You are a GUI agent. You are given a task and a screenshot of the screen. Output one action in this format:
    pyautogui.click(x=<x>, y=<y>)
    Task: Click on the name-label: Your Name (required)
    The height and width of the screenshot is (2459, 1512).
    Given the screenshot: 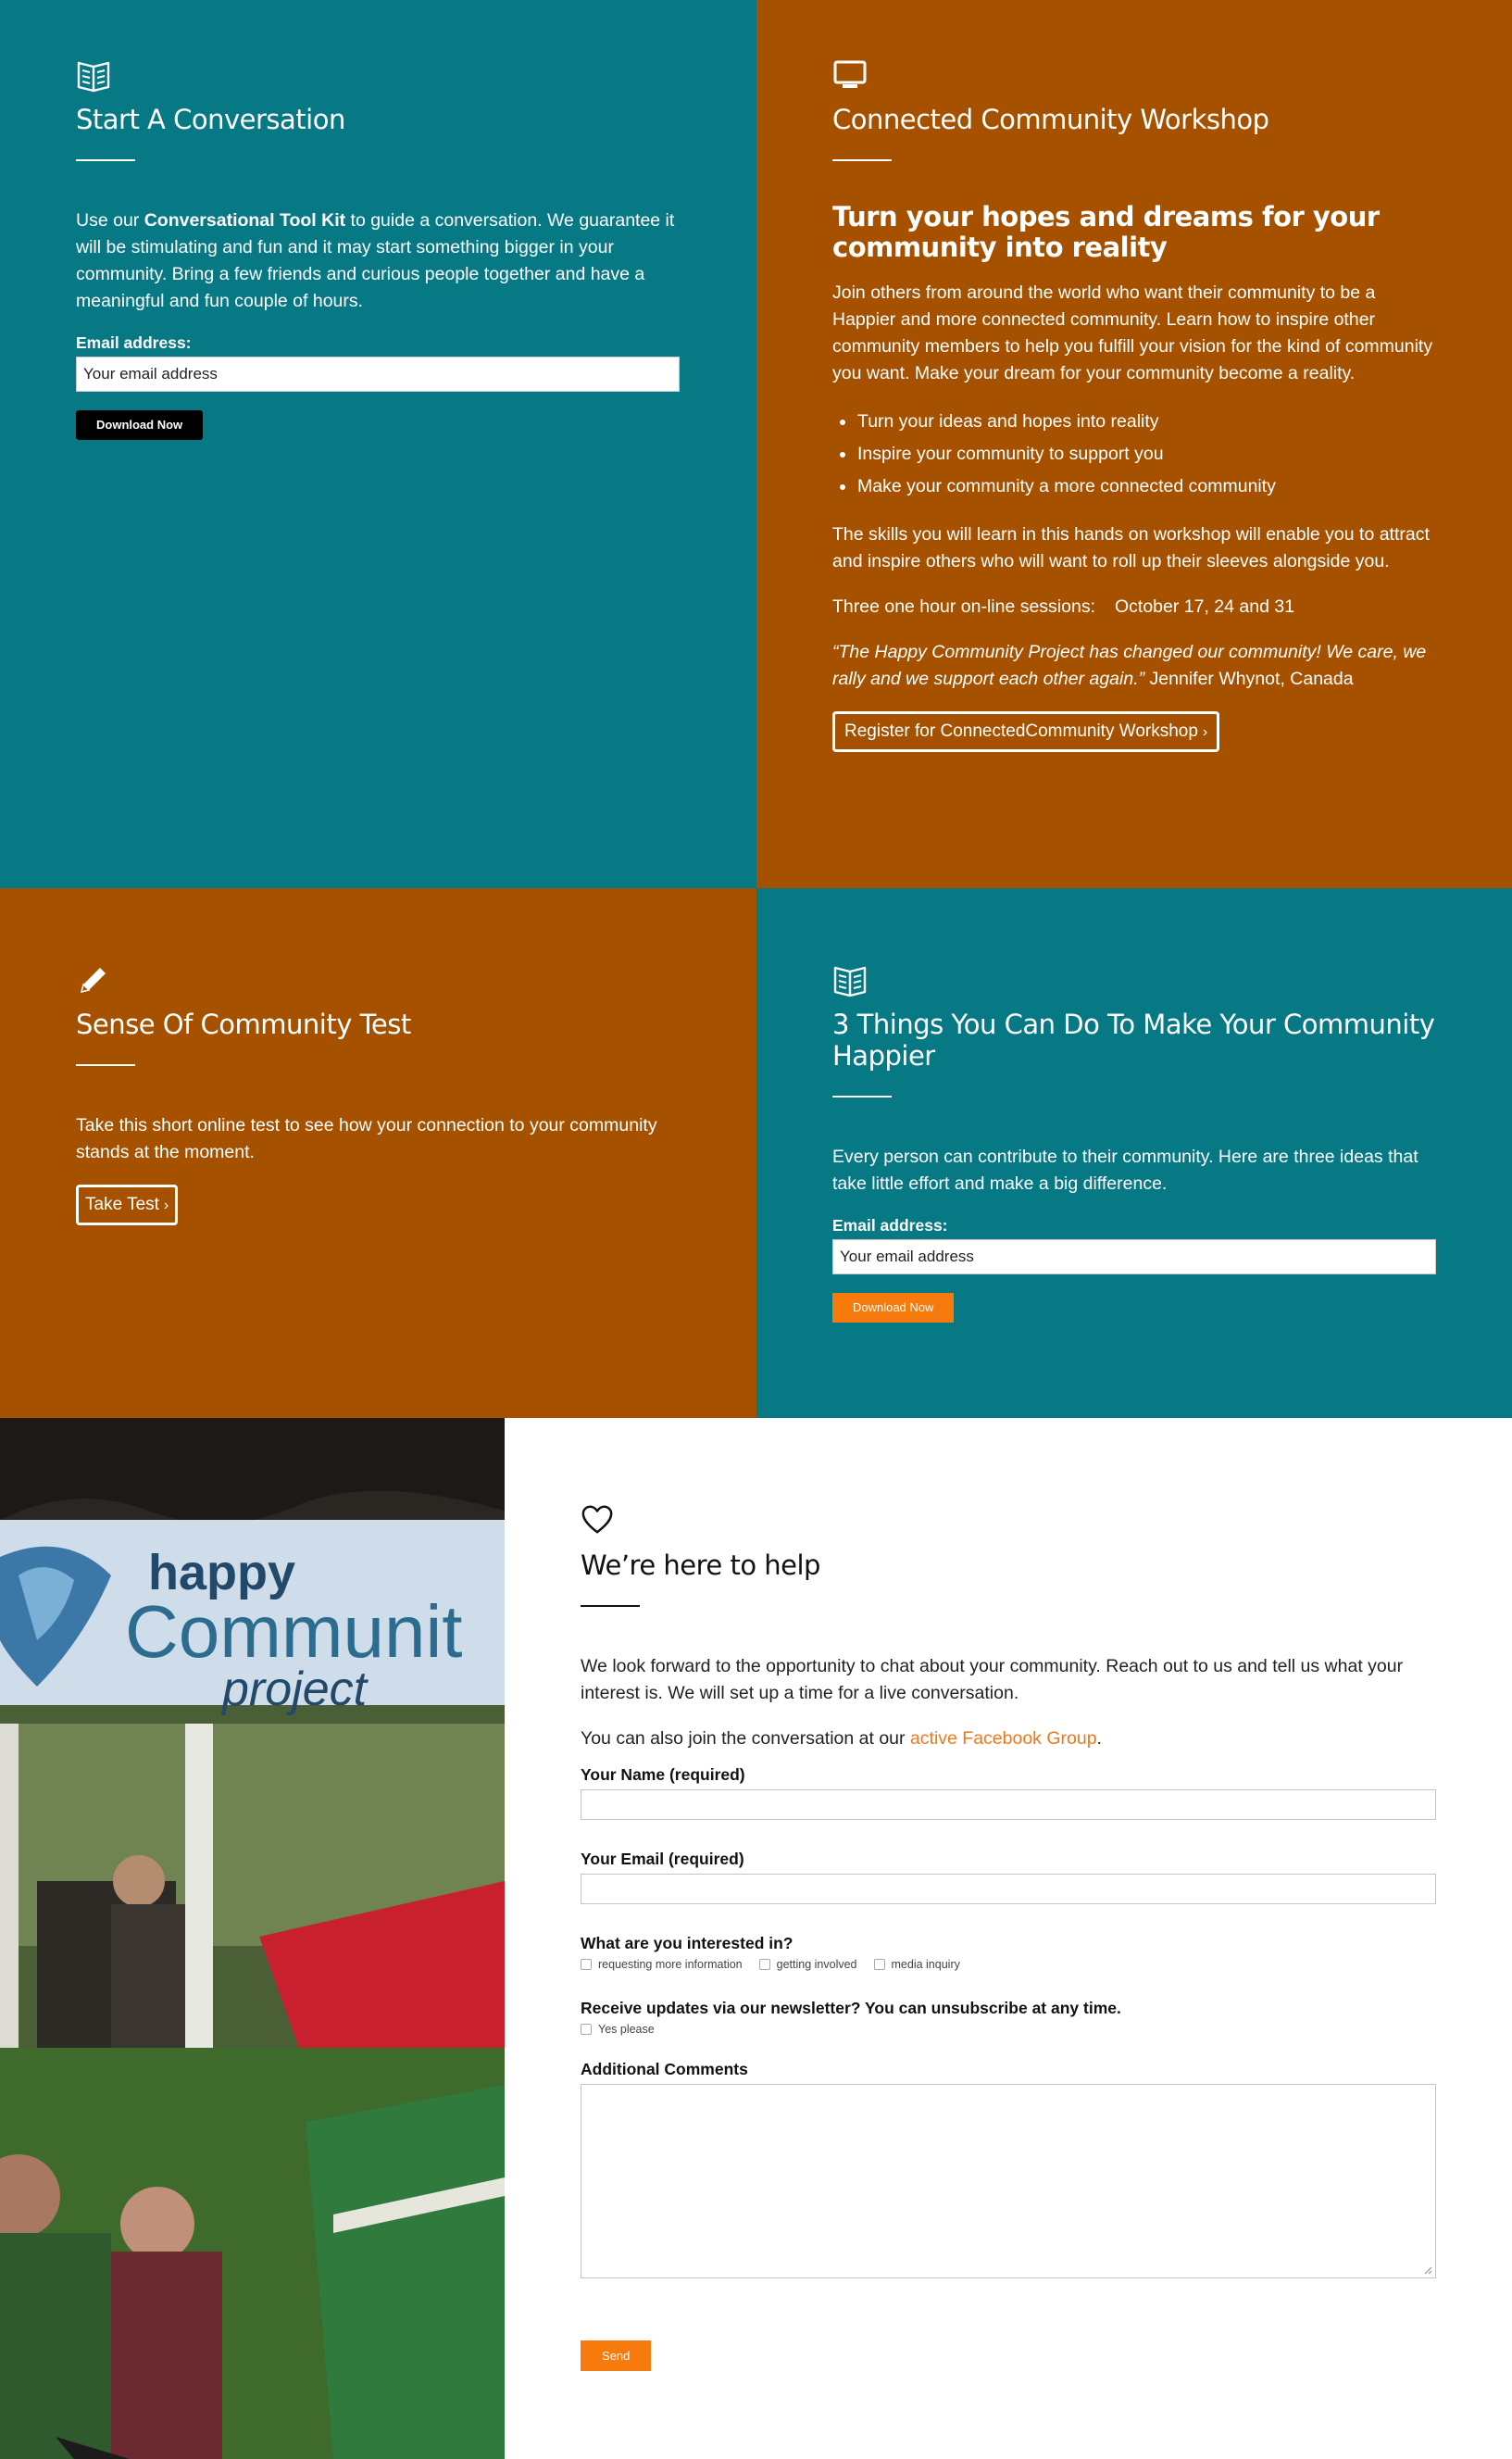 What is the action you would take?
    pyautogui.click(x=663, y=1775)
    